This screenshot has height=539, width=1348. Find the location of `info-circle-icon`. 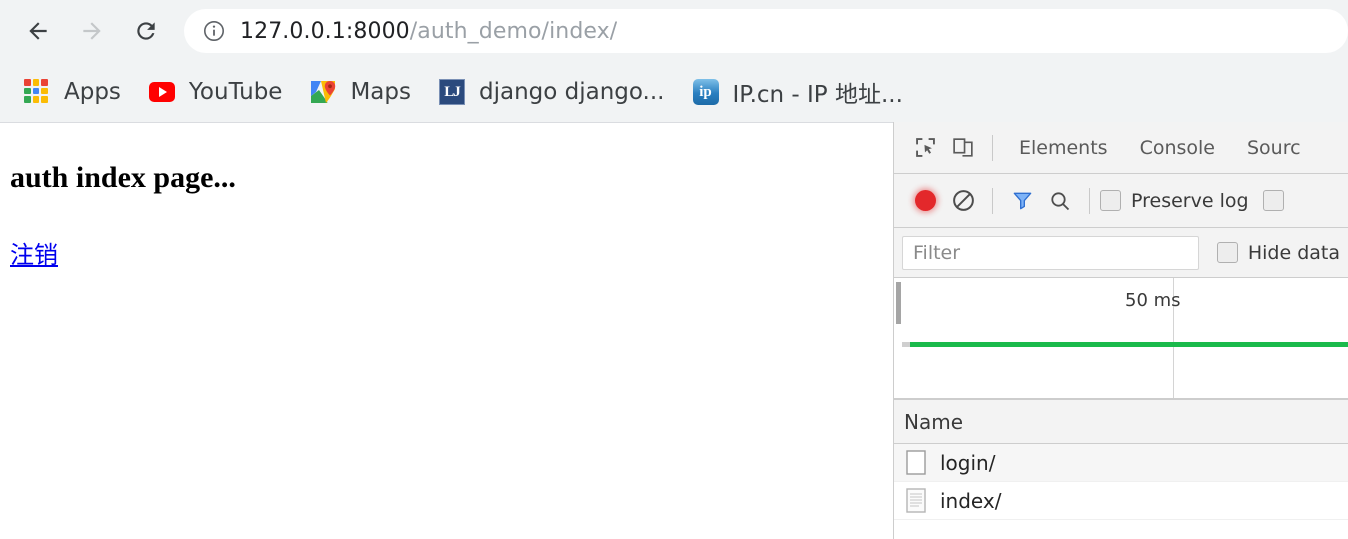

info-circle-icon is located at coordinates (214, 31).